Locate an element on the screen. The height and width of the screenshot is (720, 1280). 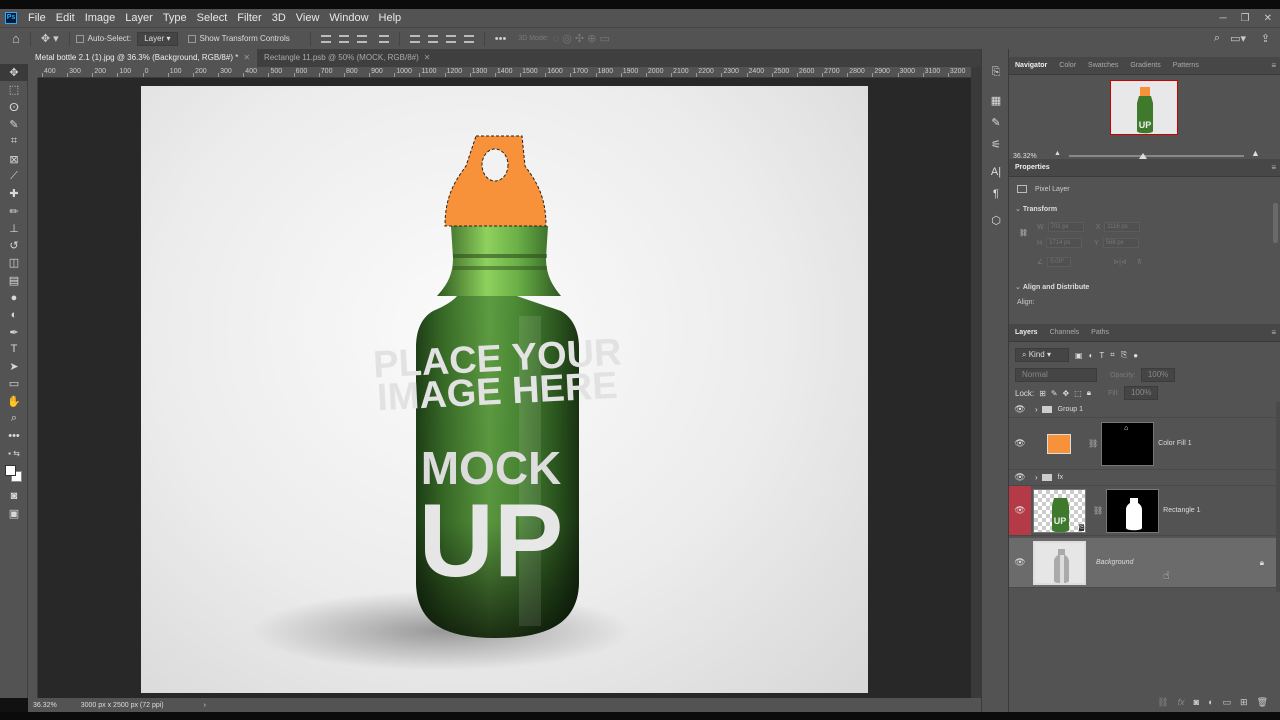
menu-type: Type is located at coordinates (175, 18).